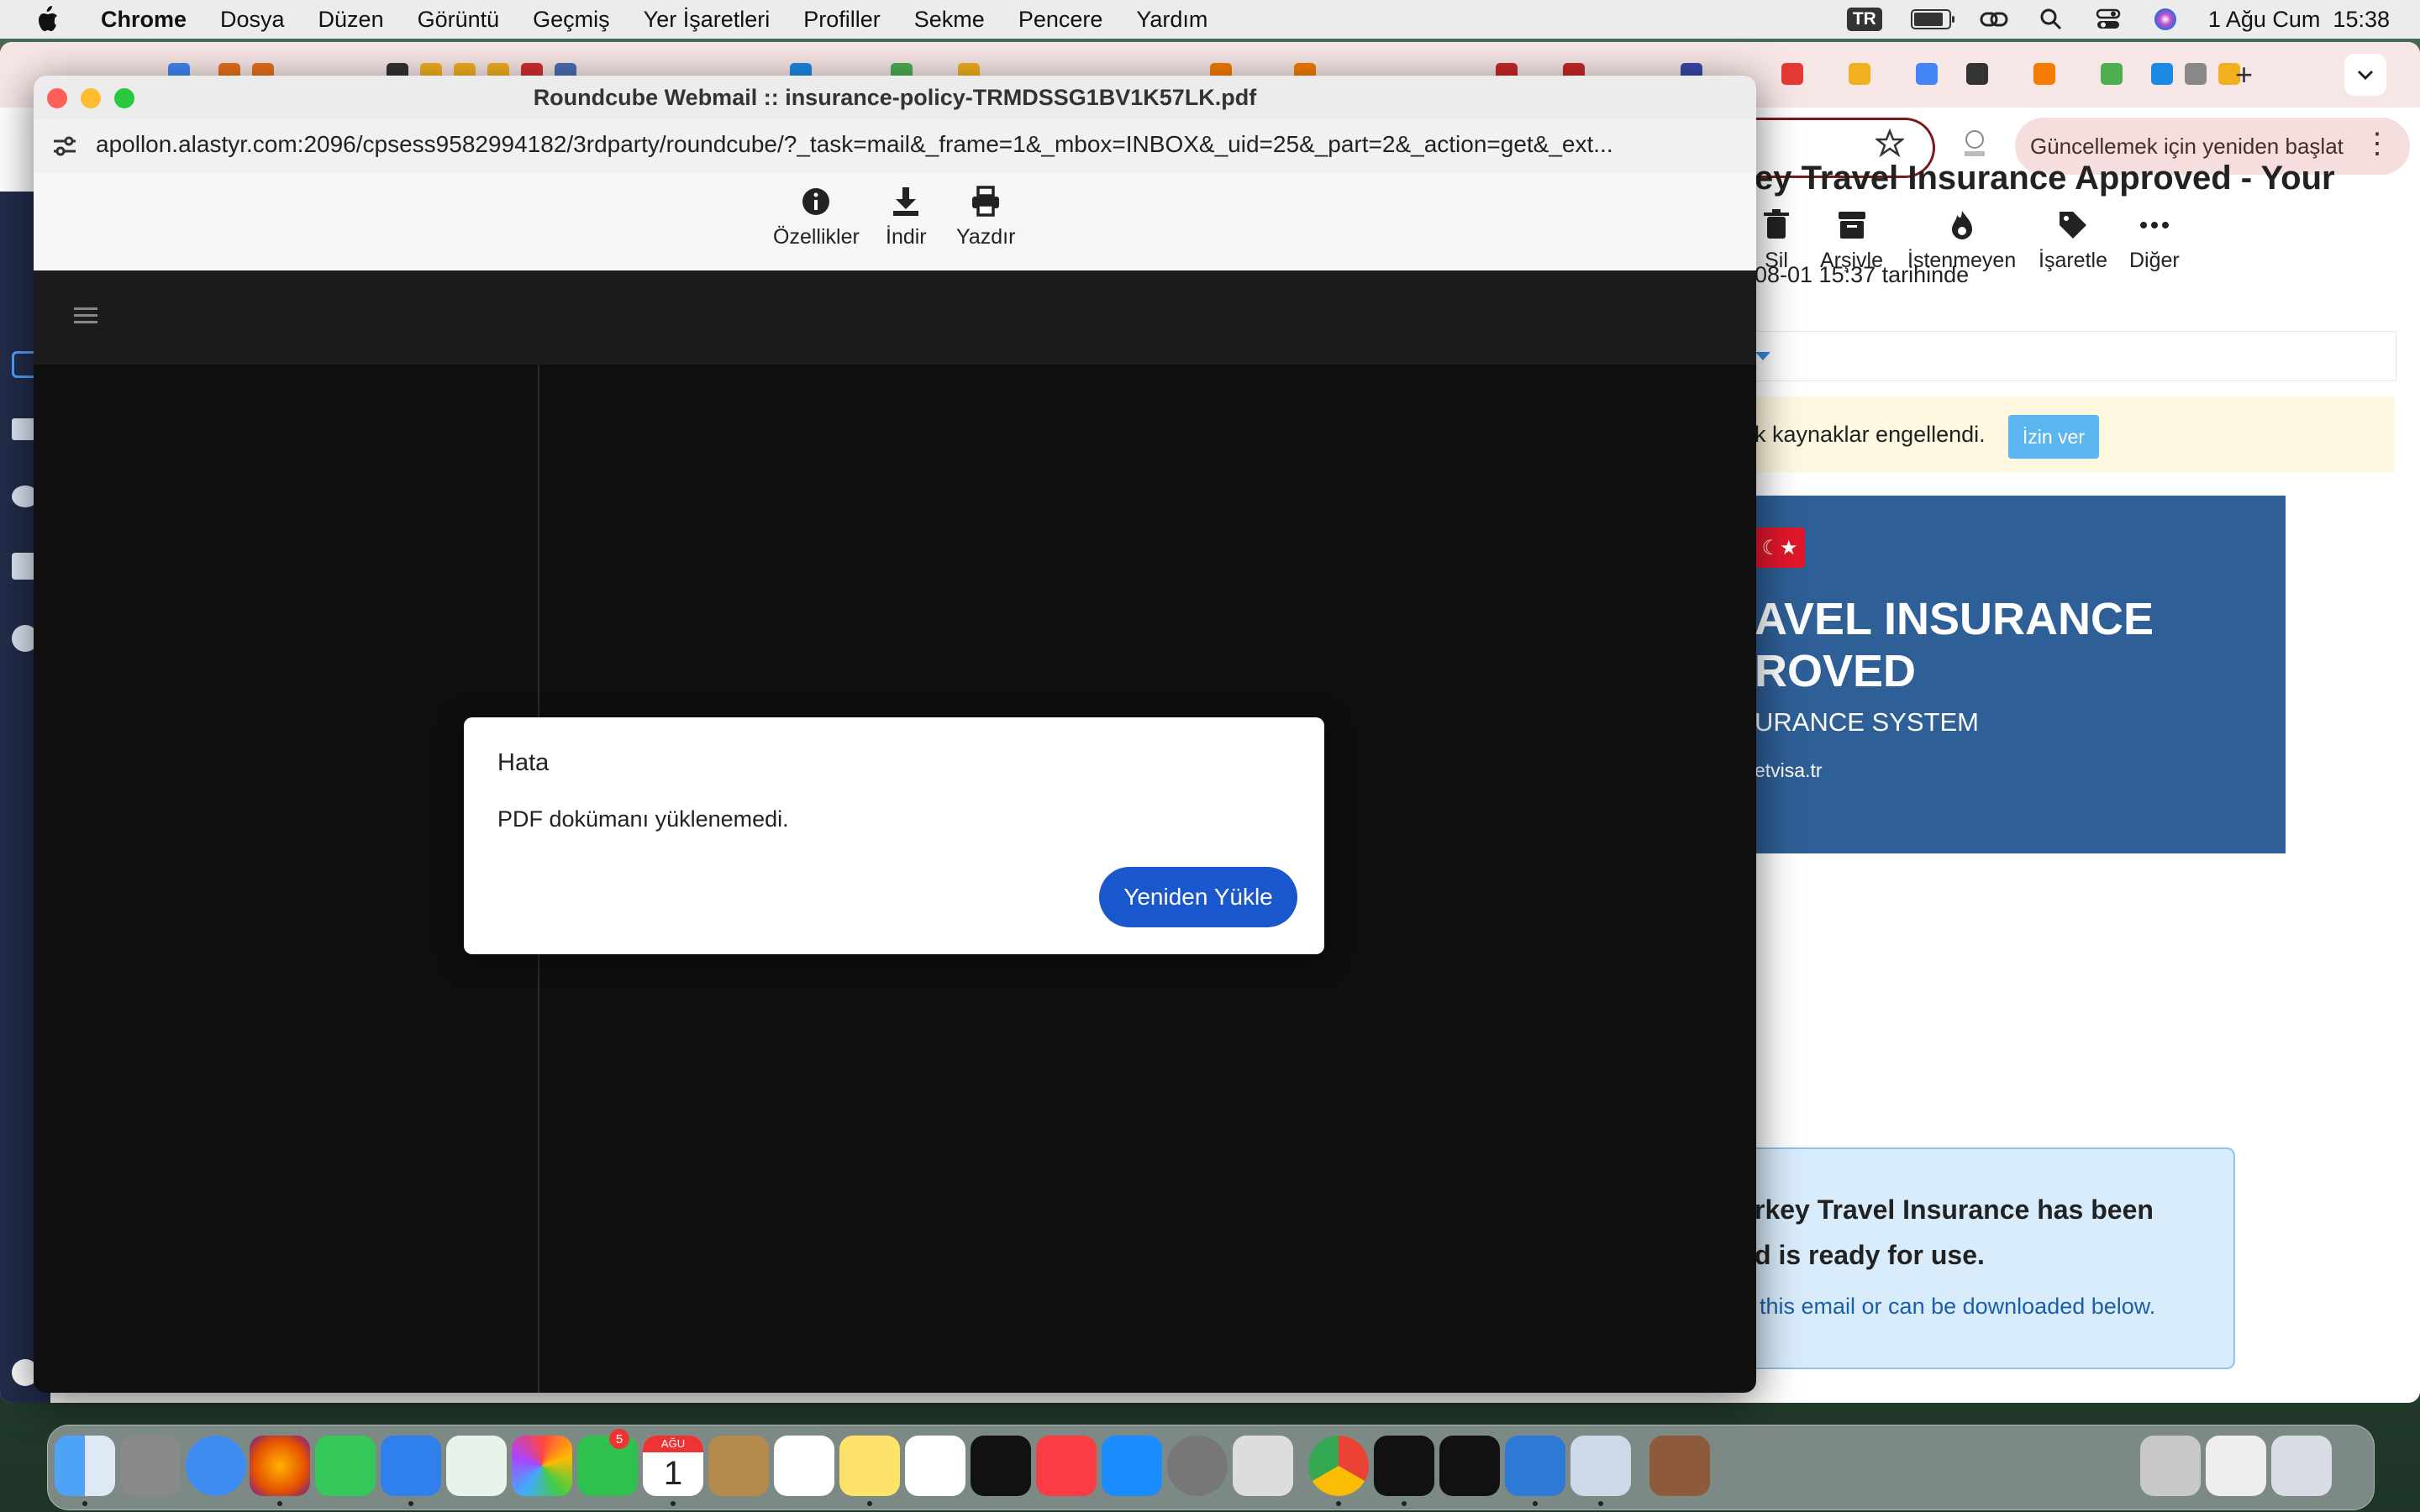 This screenshot has width=2420, height=1512. Describe the element at coordinates (870, 1466) in the screenshot. I see `notes-icon` at that location.